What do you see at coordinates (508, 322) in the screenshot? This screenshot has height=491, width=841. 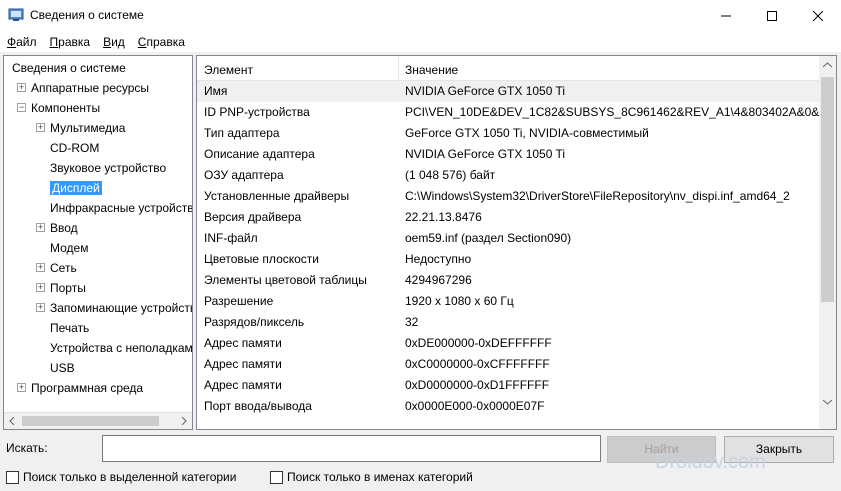 I see `list-row: Разрядов/пиксель 32` at bounding box center [508, 322].